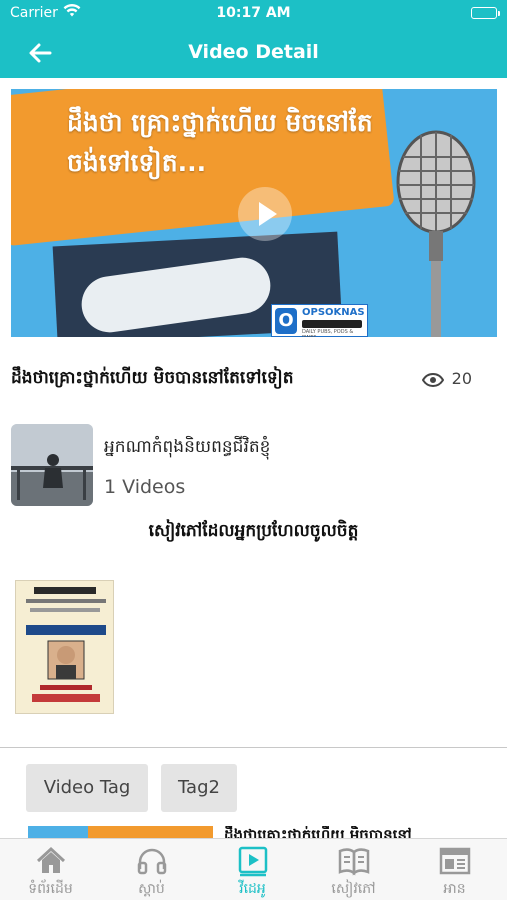 The width and height of the screenshot is (507, 901). What do you see at coordinates (353, 889) in the screenshot?
I see `tab-books-label: សៀវភៅ` at bounding box center [353, 889].